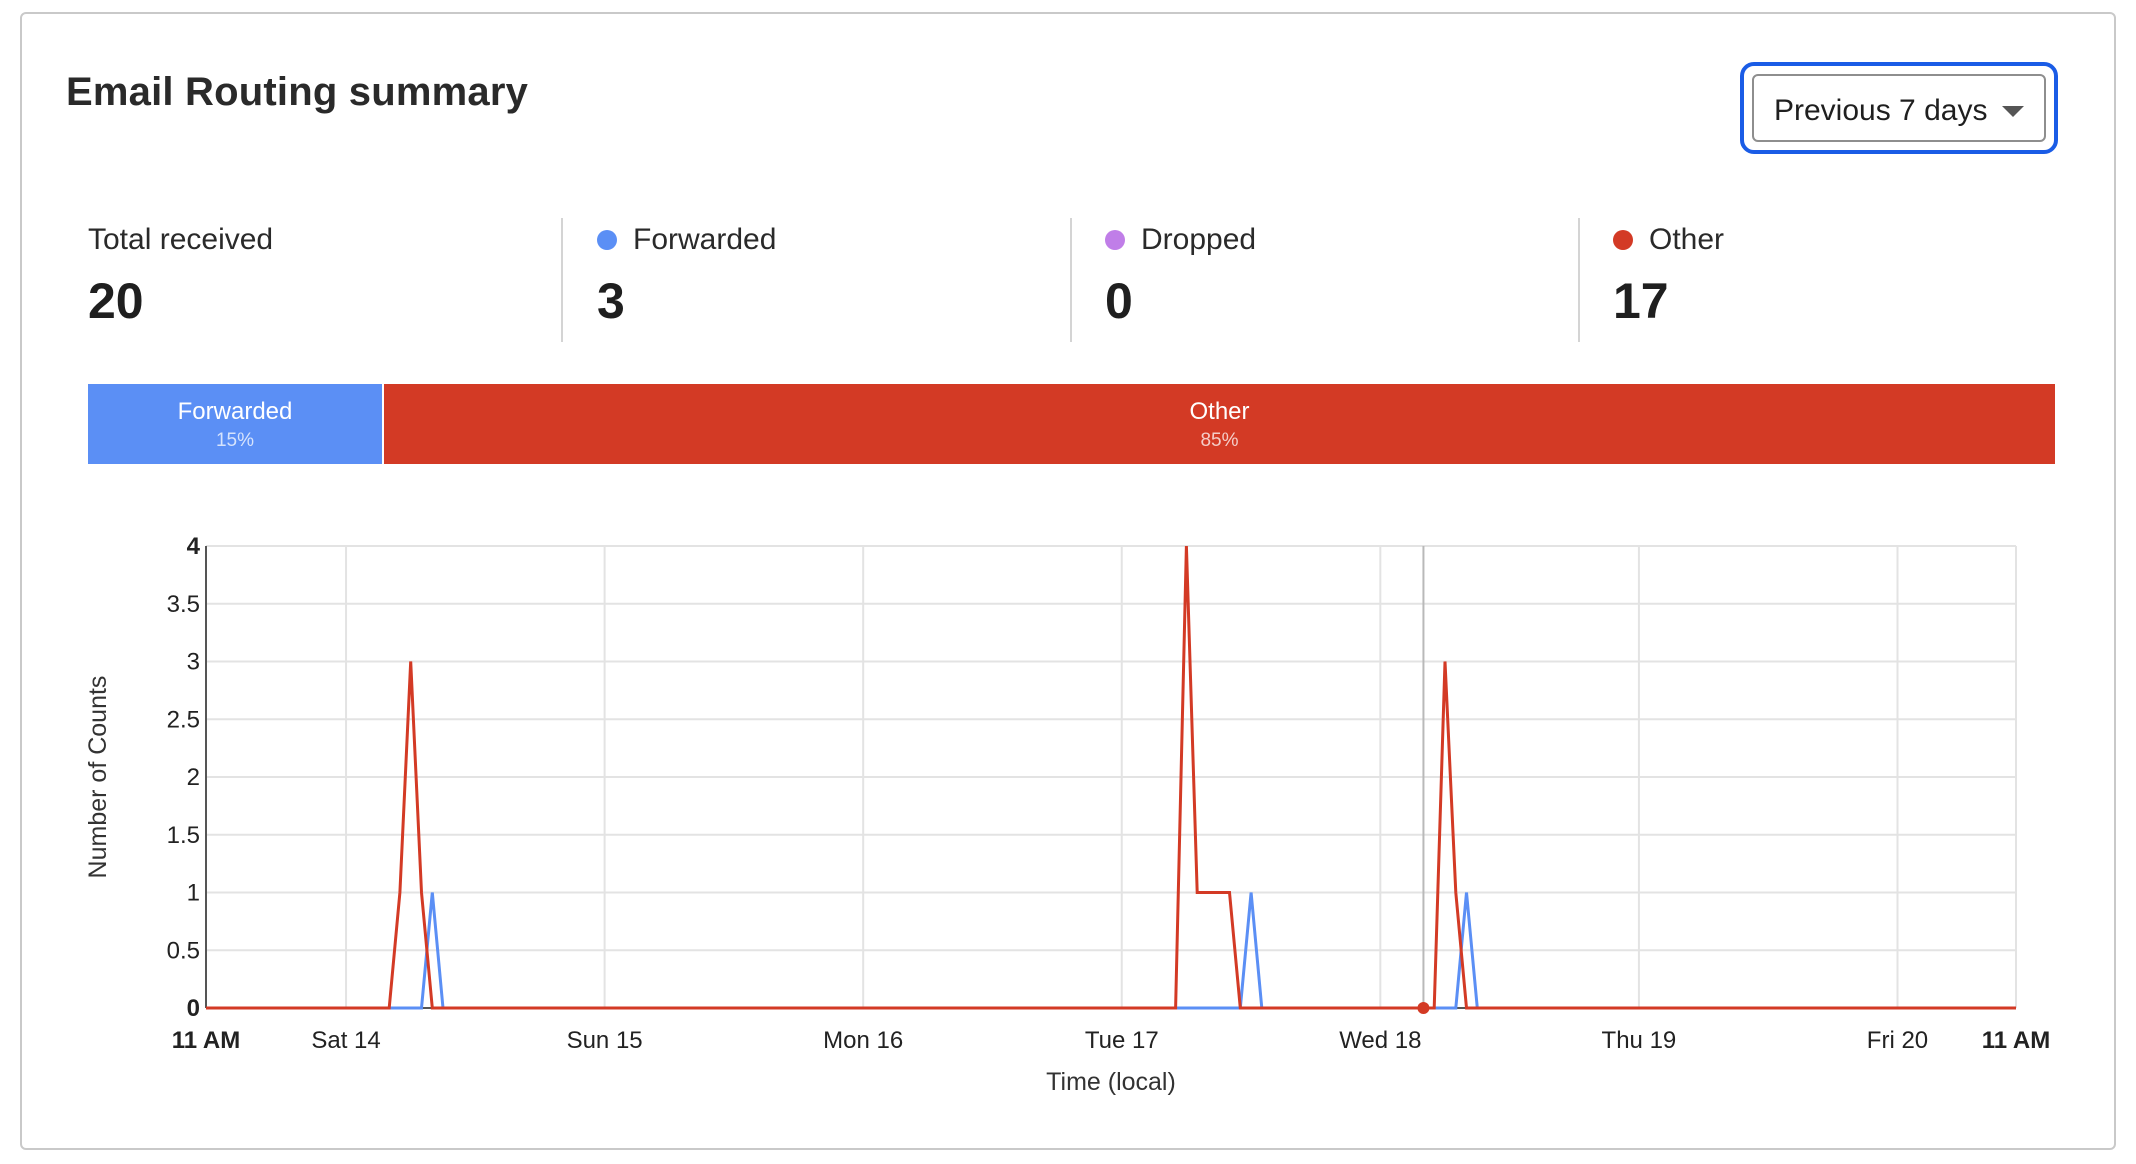 The image size is (2136, 1164). What do you see at coordinates (193, 662) in the screenshot?
I see `y-tick-label: 3` at bounding box center [193, 662].